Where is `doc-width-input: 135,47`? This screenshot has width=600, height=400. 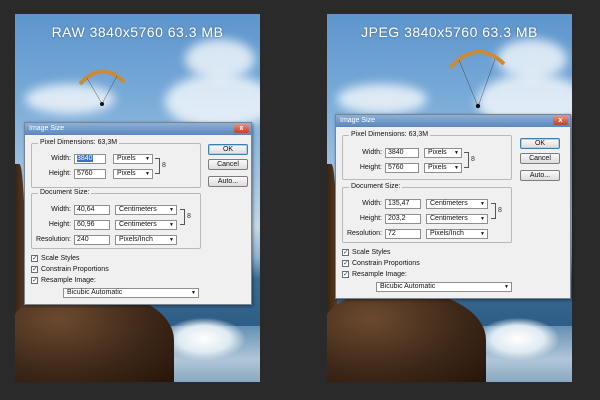 doc-width-input: 135,47 is located at coordinates (403, 204).